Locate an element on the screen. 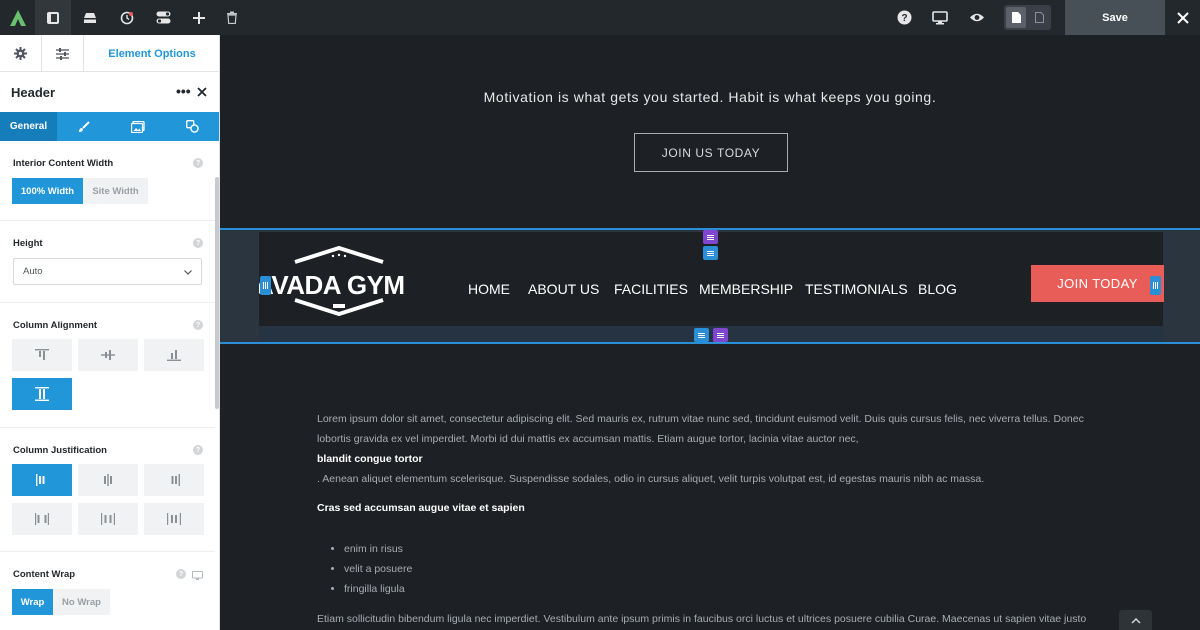 Image resolution: width=1200 pixels, height=630 pixels. align-bottom-icon is located at coordinates (174, 355).